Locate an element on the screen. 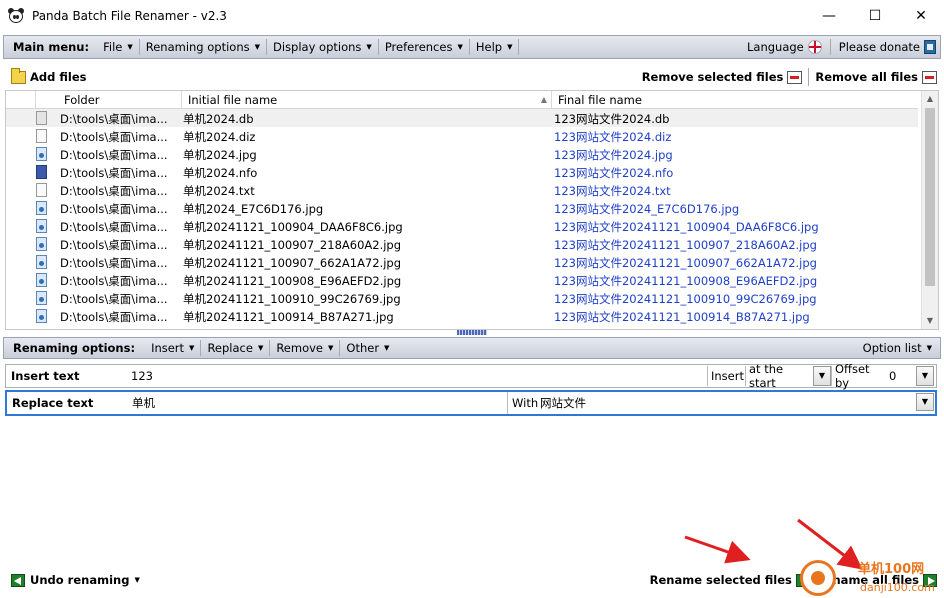 This screenshot has height=598, width=944. main-menu-label: Main menu: is located at coordinates (51, 47).